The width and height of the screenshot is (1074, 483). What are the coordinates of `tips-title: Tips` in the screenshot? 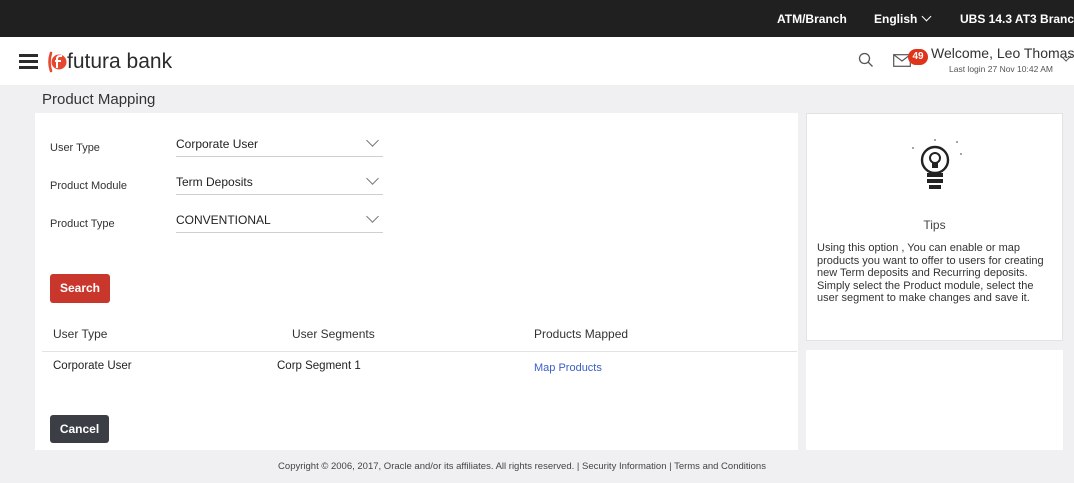 It's located at (934, 225).